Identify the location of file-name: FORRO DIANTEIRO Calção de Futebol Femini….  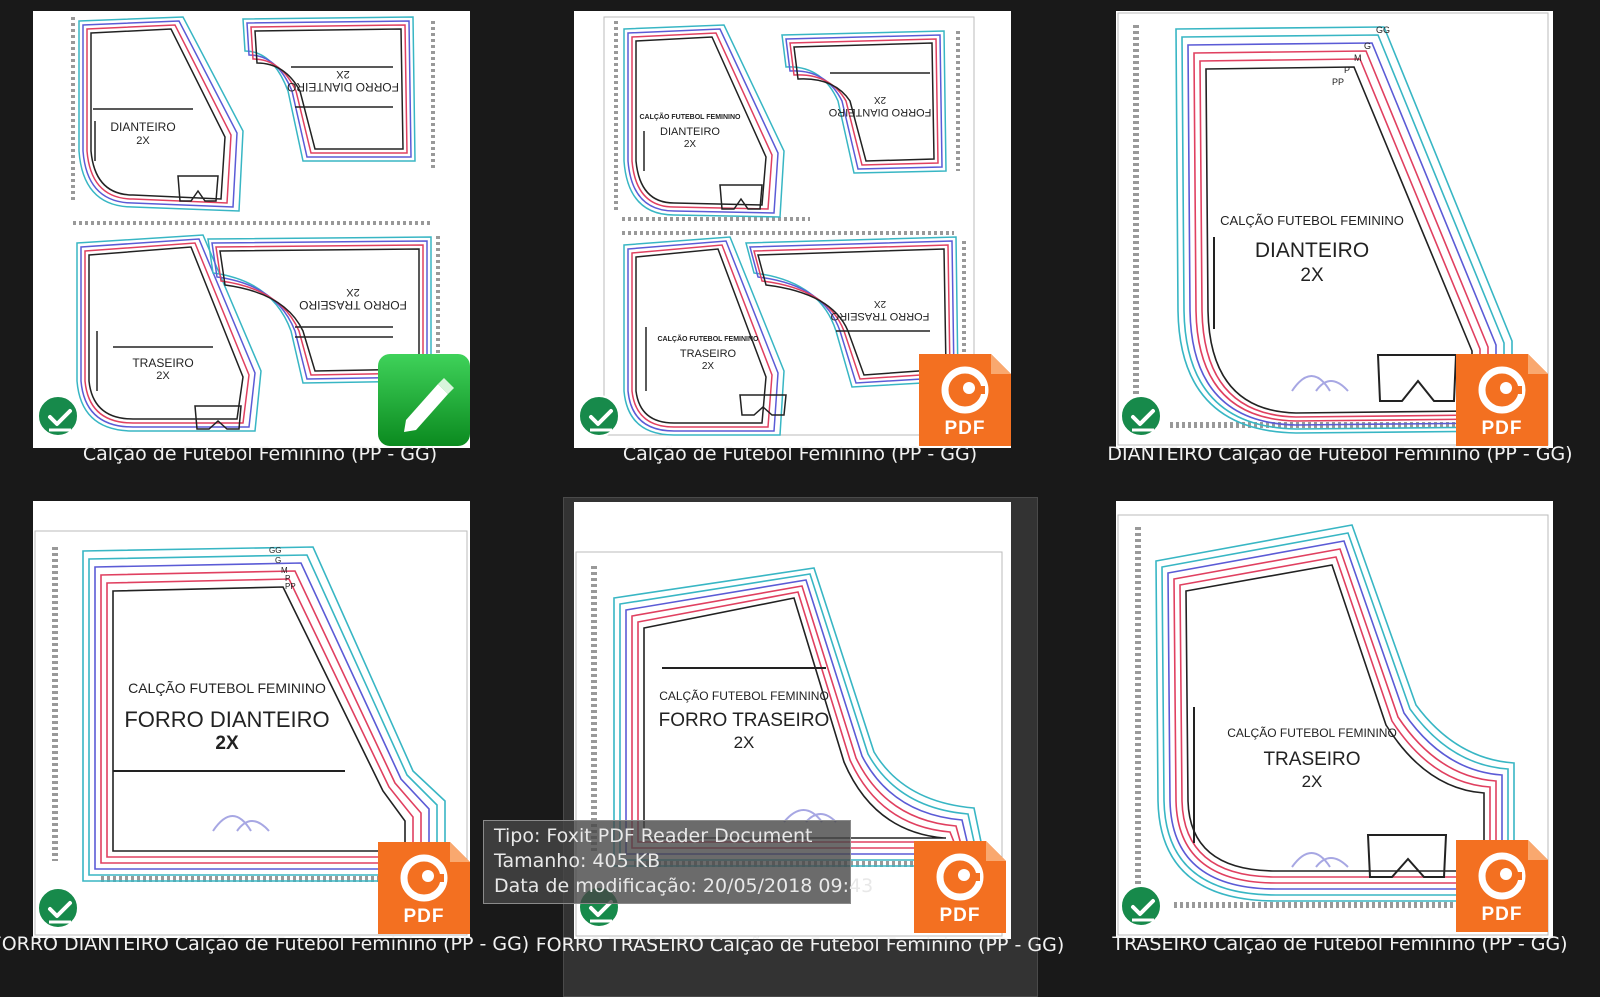
(270, 944).